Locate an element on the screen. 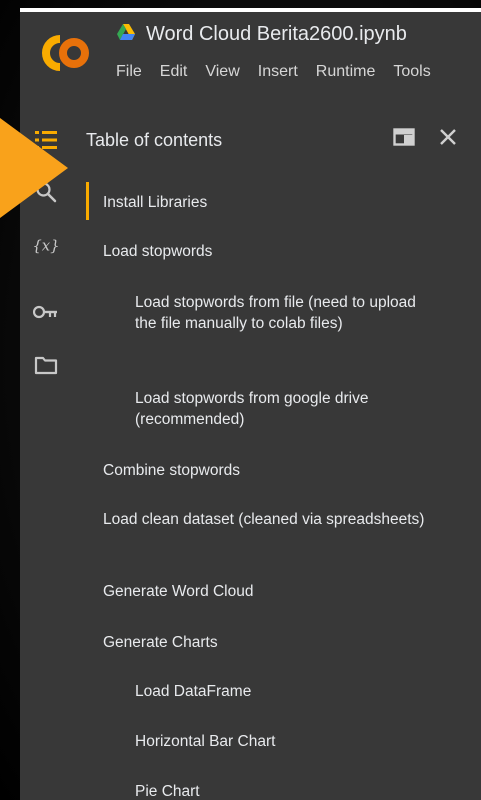  menu-tools: Tools is located at coordinates (411, 72).